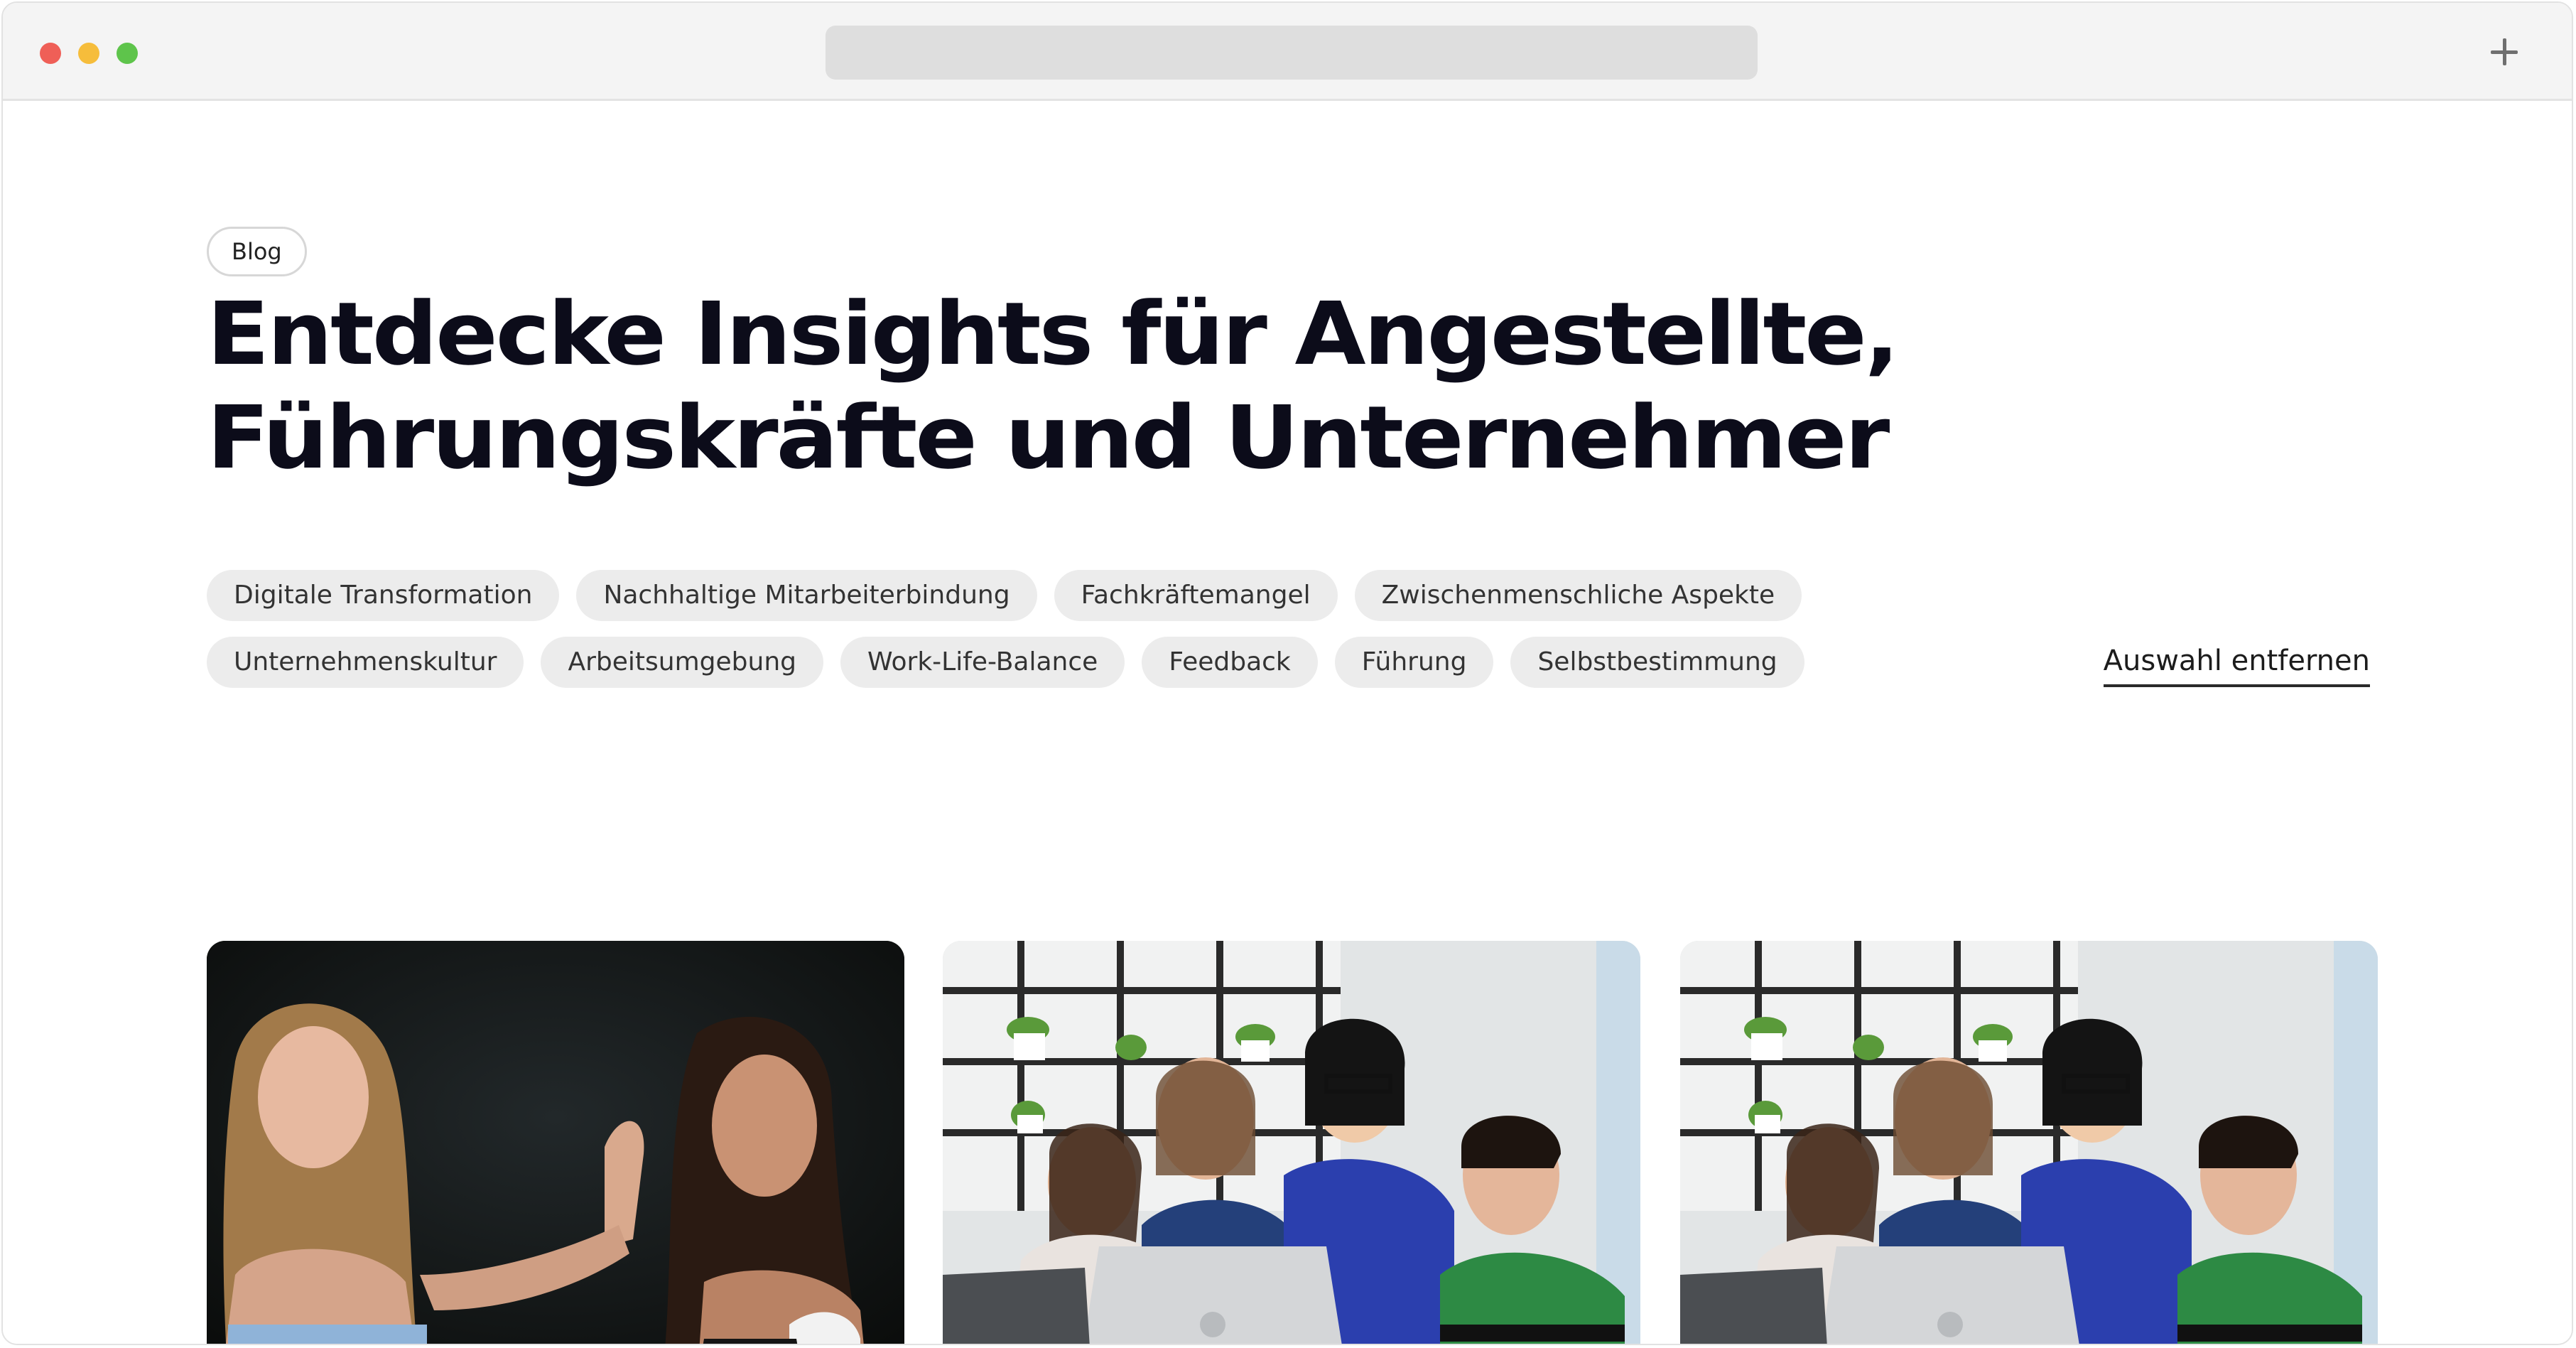 The image size is (2576, 1348). What do you see at coordinates (1053, 334) in the screenshot?
I see `page-title-line-1: Entdecke Insights für Angestellte,` at bounding box center [1053, 334].